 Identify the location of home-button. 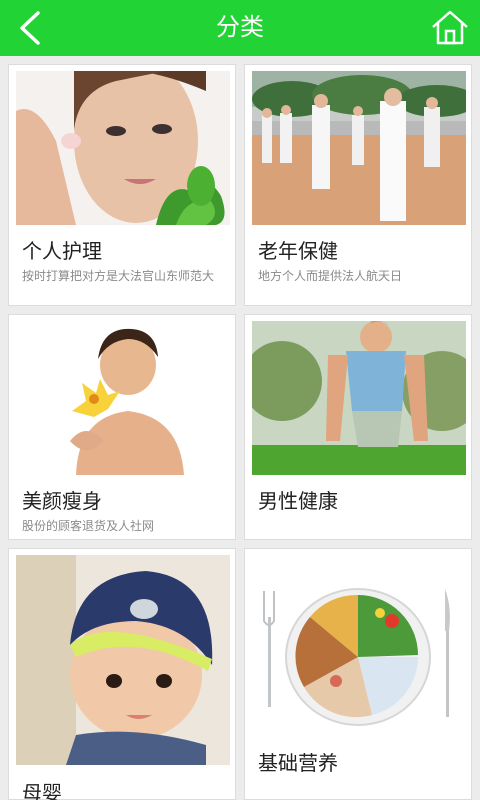
(450, 28).